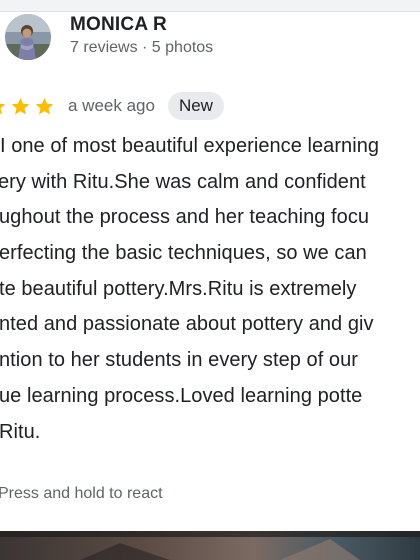 This screenshot has height=560, width=420. What do you see at coordinates (142, 47) in the screenshot?
I see `reviewer-stats: 7 reviews · 5 photos` at bounding box center [142, 47].